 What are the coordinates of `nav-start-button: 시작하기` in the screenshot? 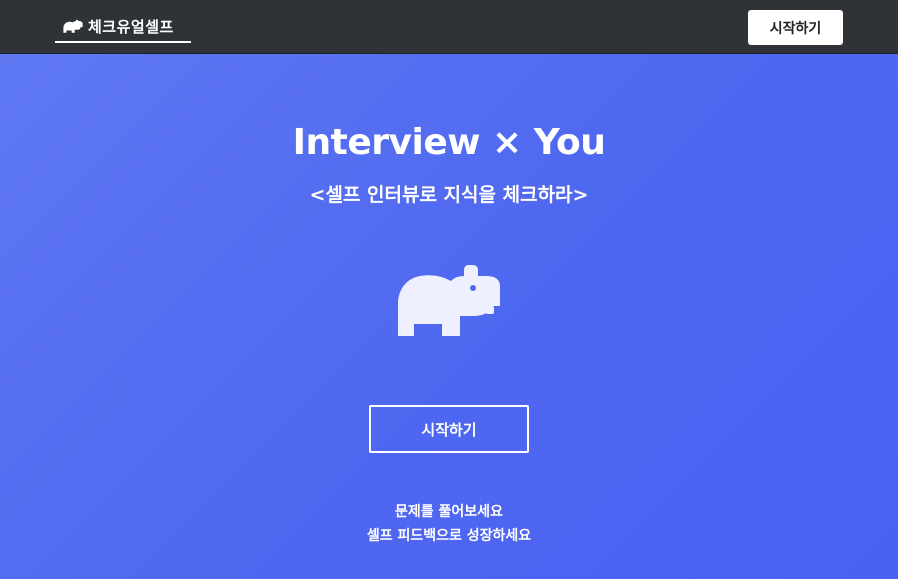 It's located at (795, 27).